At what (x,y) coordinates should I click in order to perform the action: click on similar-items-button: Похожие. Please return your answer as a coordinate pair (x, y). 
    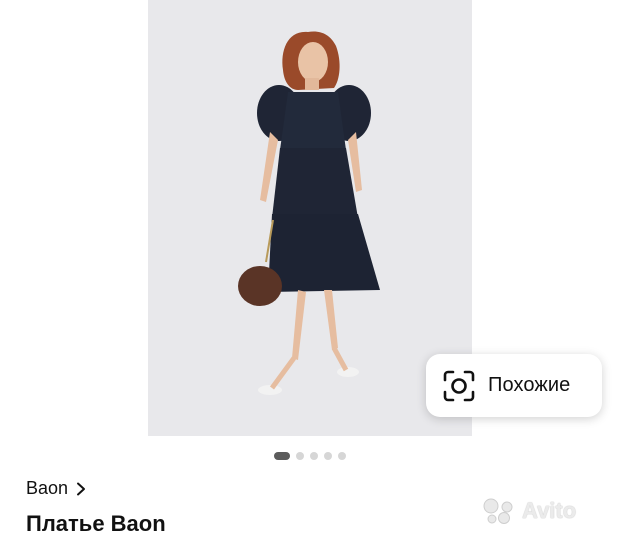
    Looking at the image, I should click on (514, 385).